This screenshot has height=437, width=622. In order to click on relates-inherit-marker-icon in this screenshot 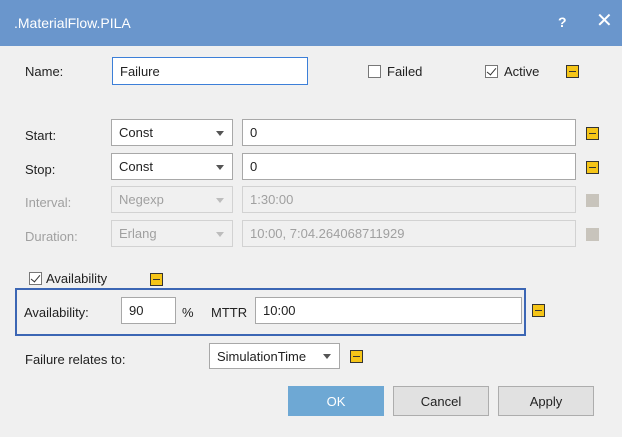, I will do `click(356, 356)`.